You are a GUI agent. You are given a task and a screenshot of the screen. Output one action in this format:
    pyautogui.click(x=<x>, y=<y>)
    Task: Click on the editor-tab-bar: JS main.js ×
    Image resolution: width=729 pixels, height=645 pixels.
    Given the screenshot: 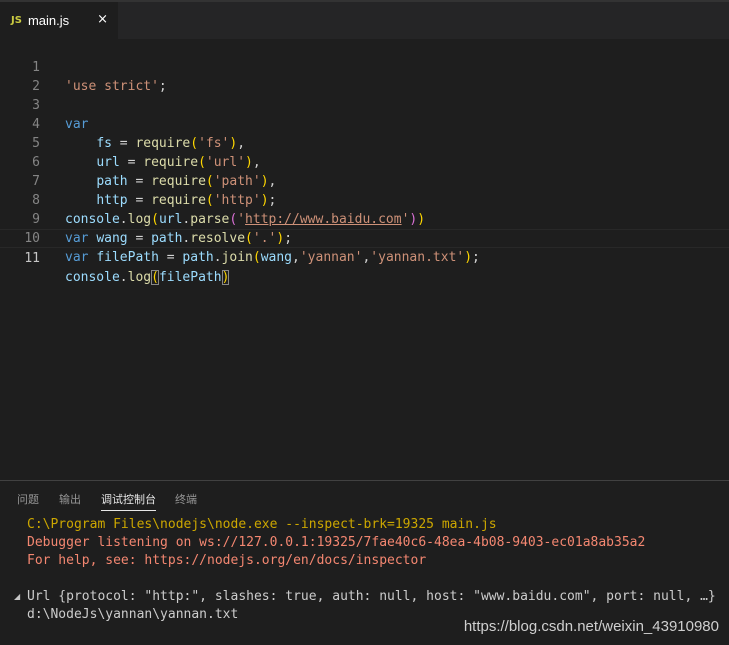 What is the action you would take?
    pyautogui.click(x=364, y=19)
    